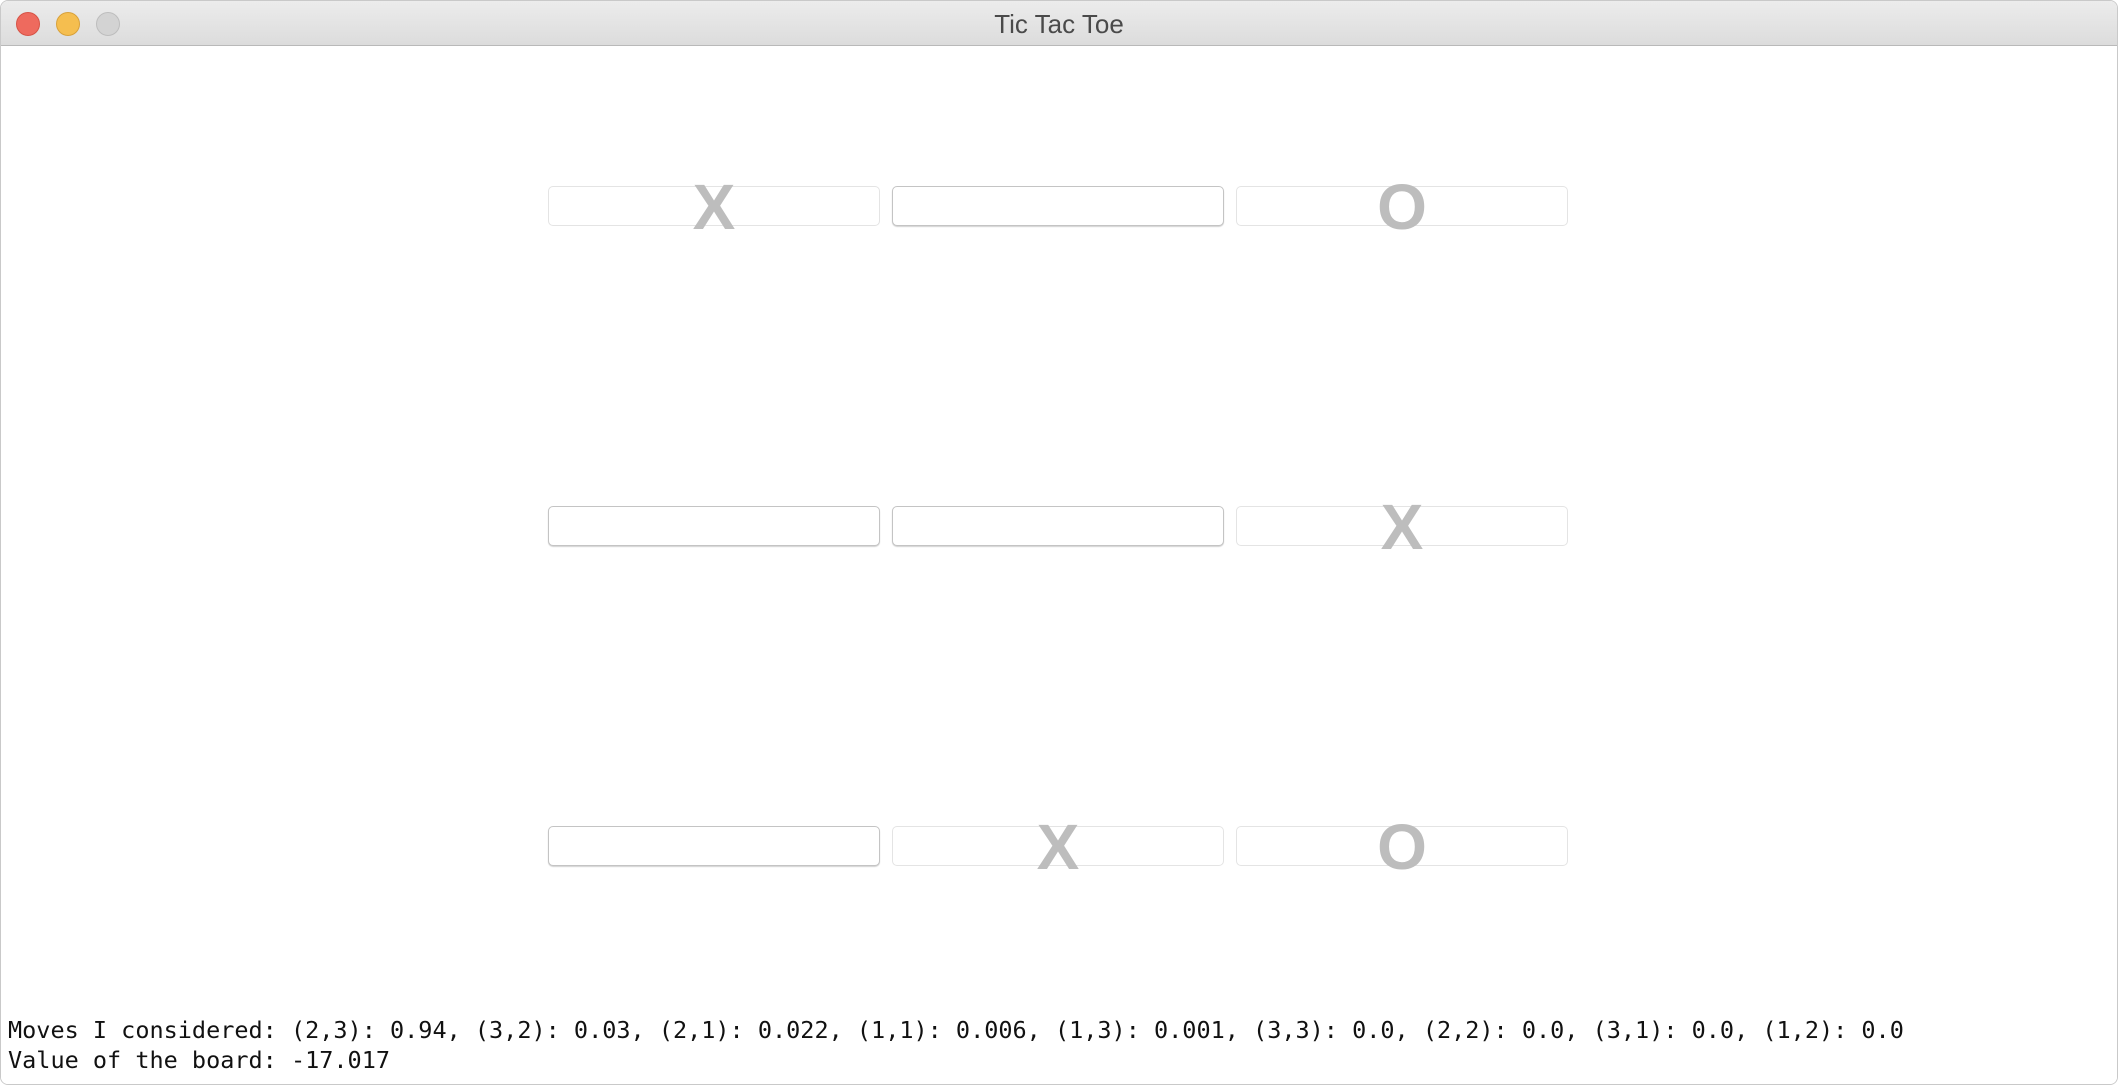  Describe the element at coordinates (714, 846) in the screenshot. I see `cell-r3-c1` at that location.